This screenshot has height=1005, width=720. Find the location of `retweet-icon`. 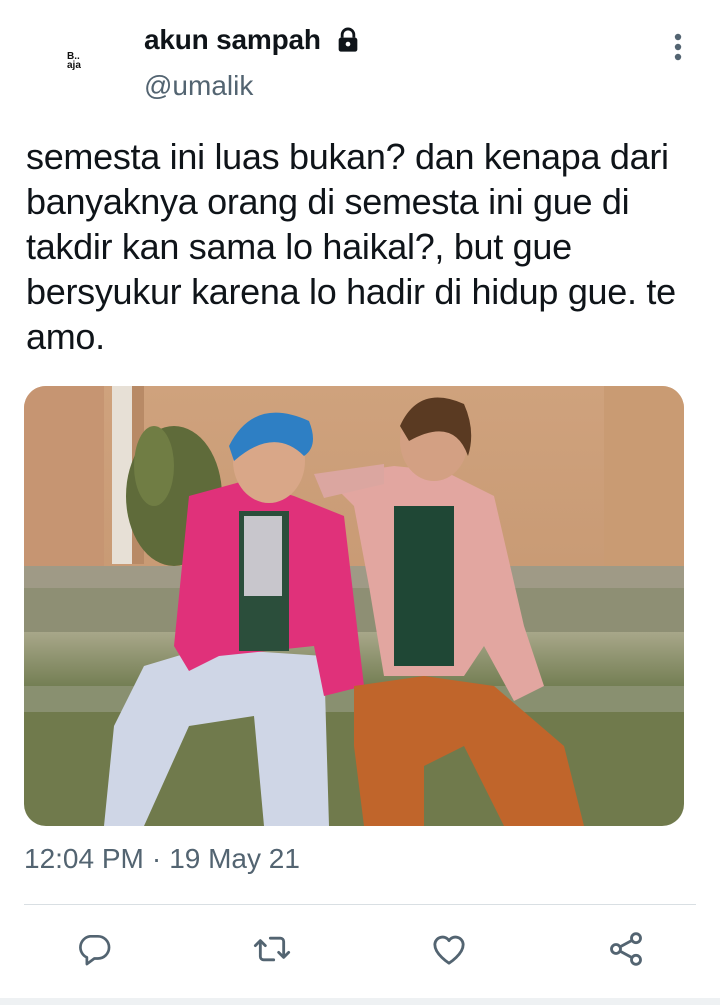

retweet-icon is located at coordinates (272, 949).